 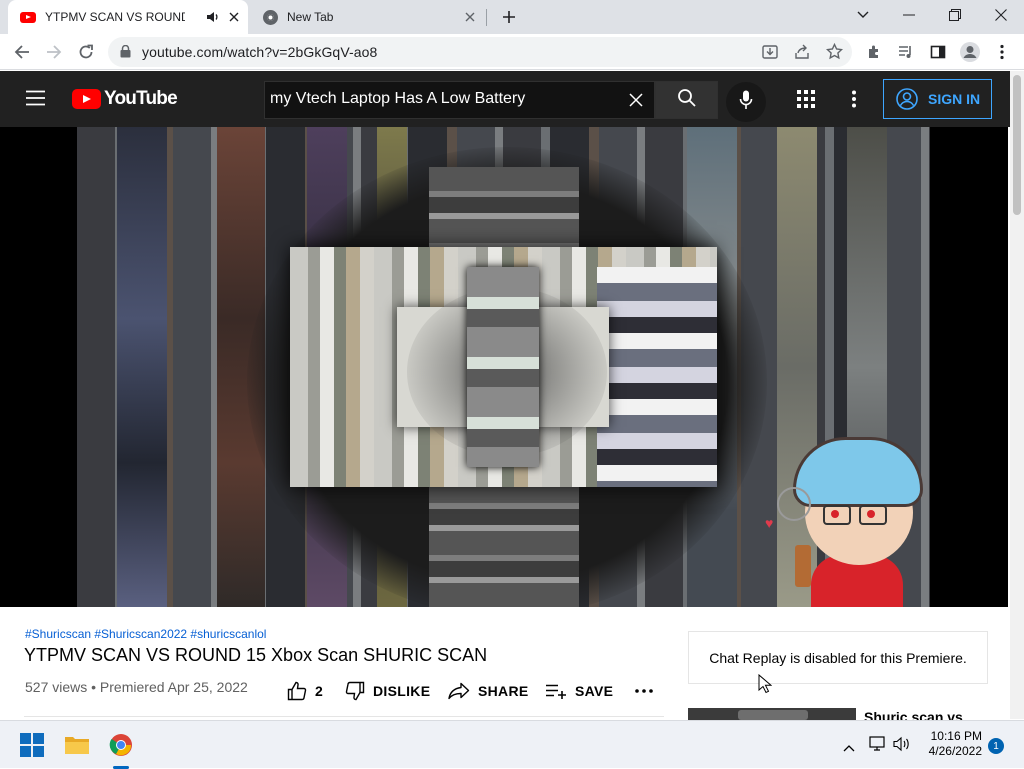 What do you see at coordinates (1001, 15) in the screenshot?
I see `close-window-button` at bounding box center [1001, 15].